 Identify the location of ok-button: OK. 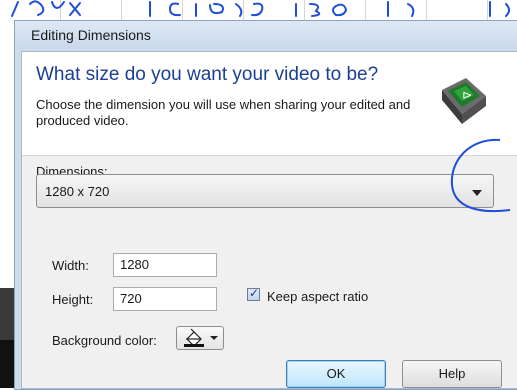
(336, 374).